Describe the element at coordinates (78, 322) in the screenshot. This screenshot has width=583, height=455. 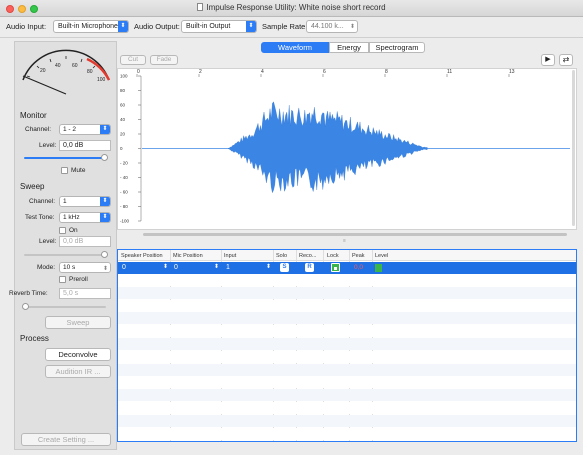
I see `sweep-button: Sweep` at that location.